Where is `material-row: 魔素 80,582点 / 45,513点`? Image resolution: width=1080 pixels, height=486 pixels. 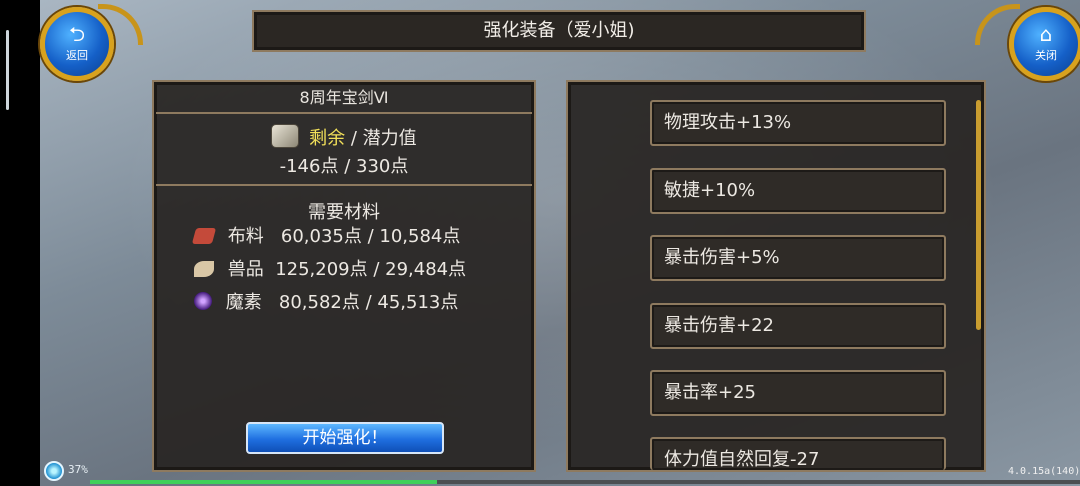
material-row: 魔素 80,582点 / 45,513点 is located at coordinates (326, 303).